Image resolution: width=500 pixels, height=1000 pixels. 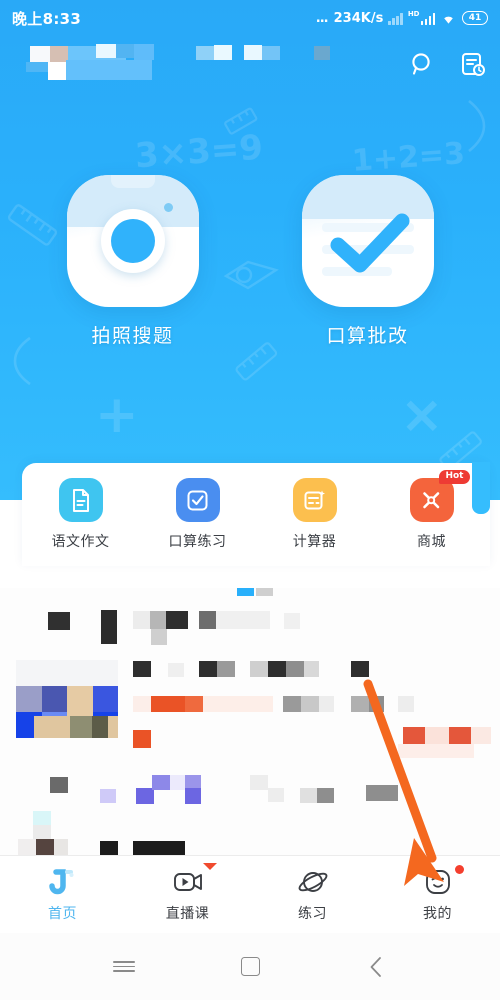 I want to click on status-indicators: ... 234K/s HD 41, so click(x=402, y=18).